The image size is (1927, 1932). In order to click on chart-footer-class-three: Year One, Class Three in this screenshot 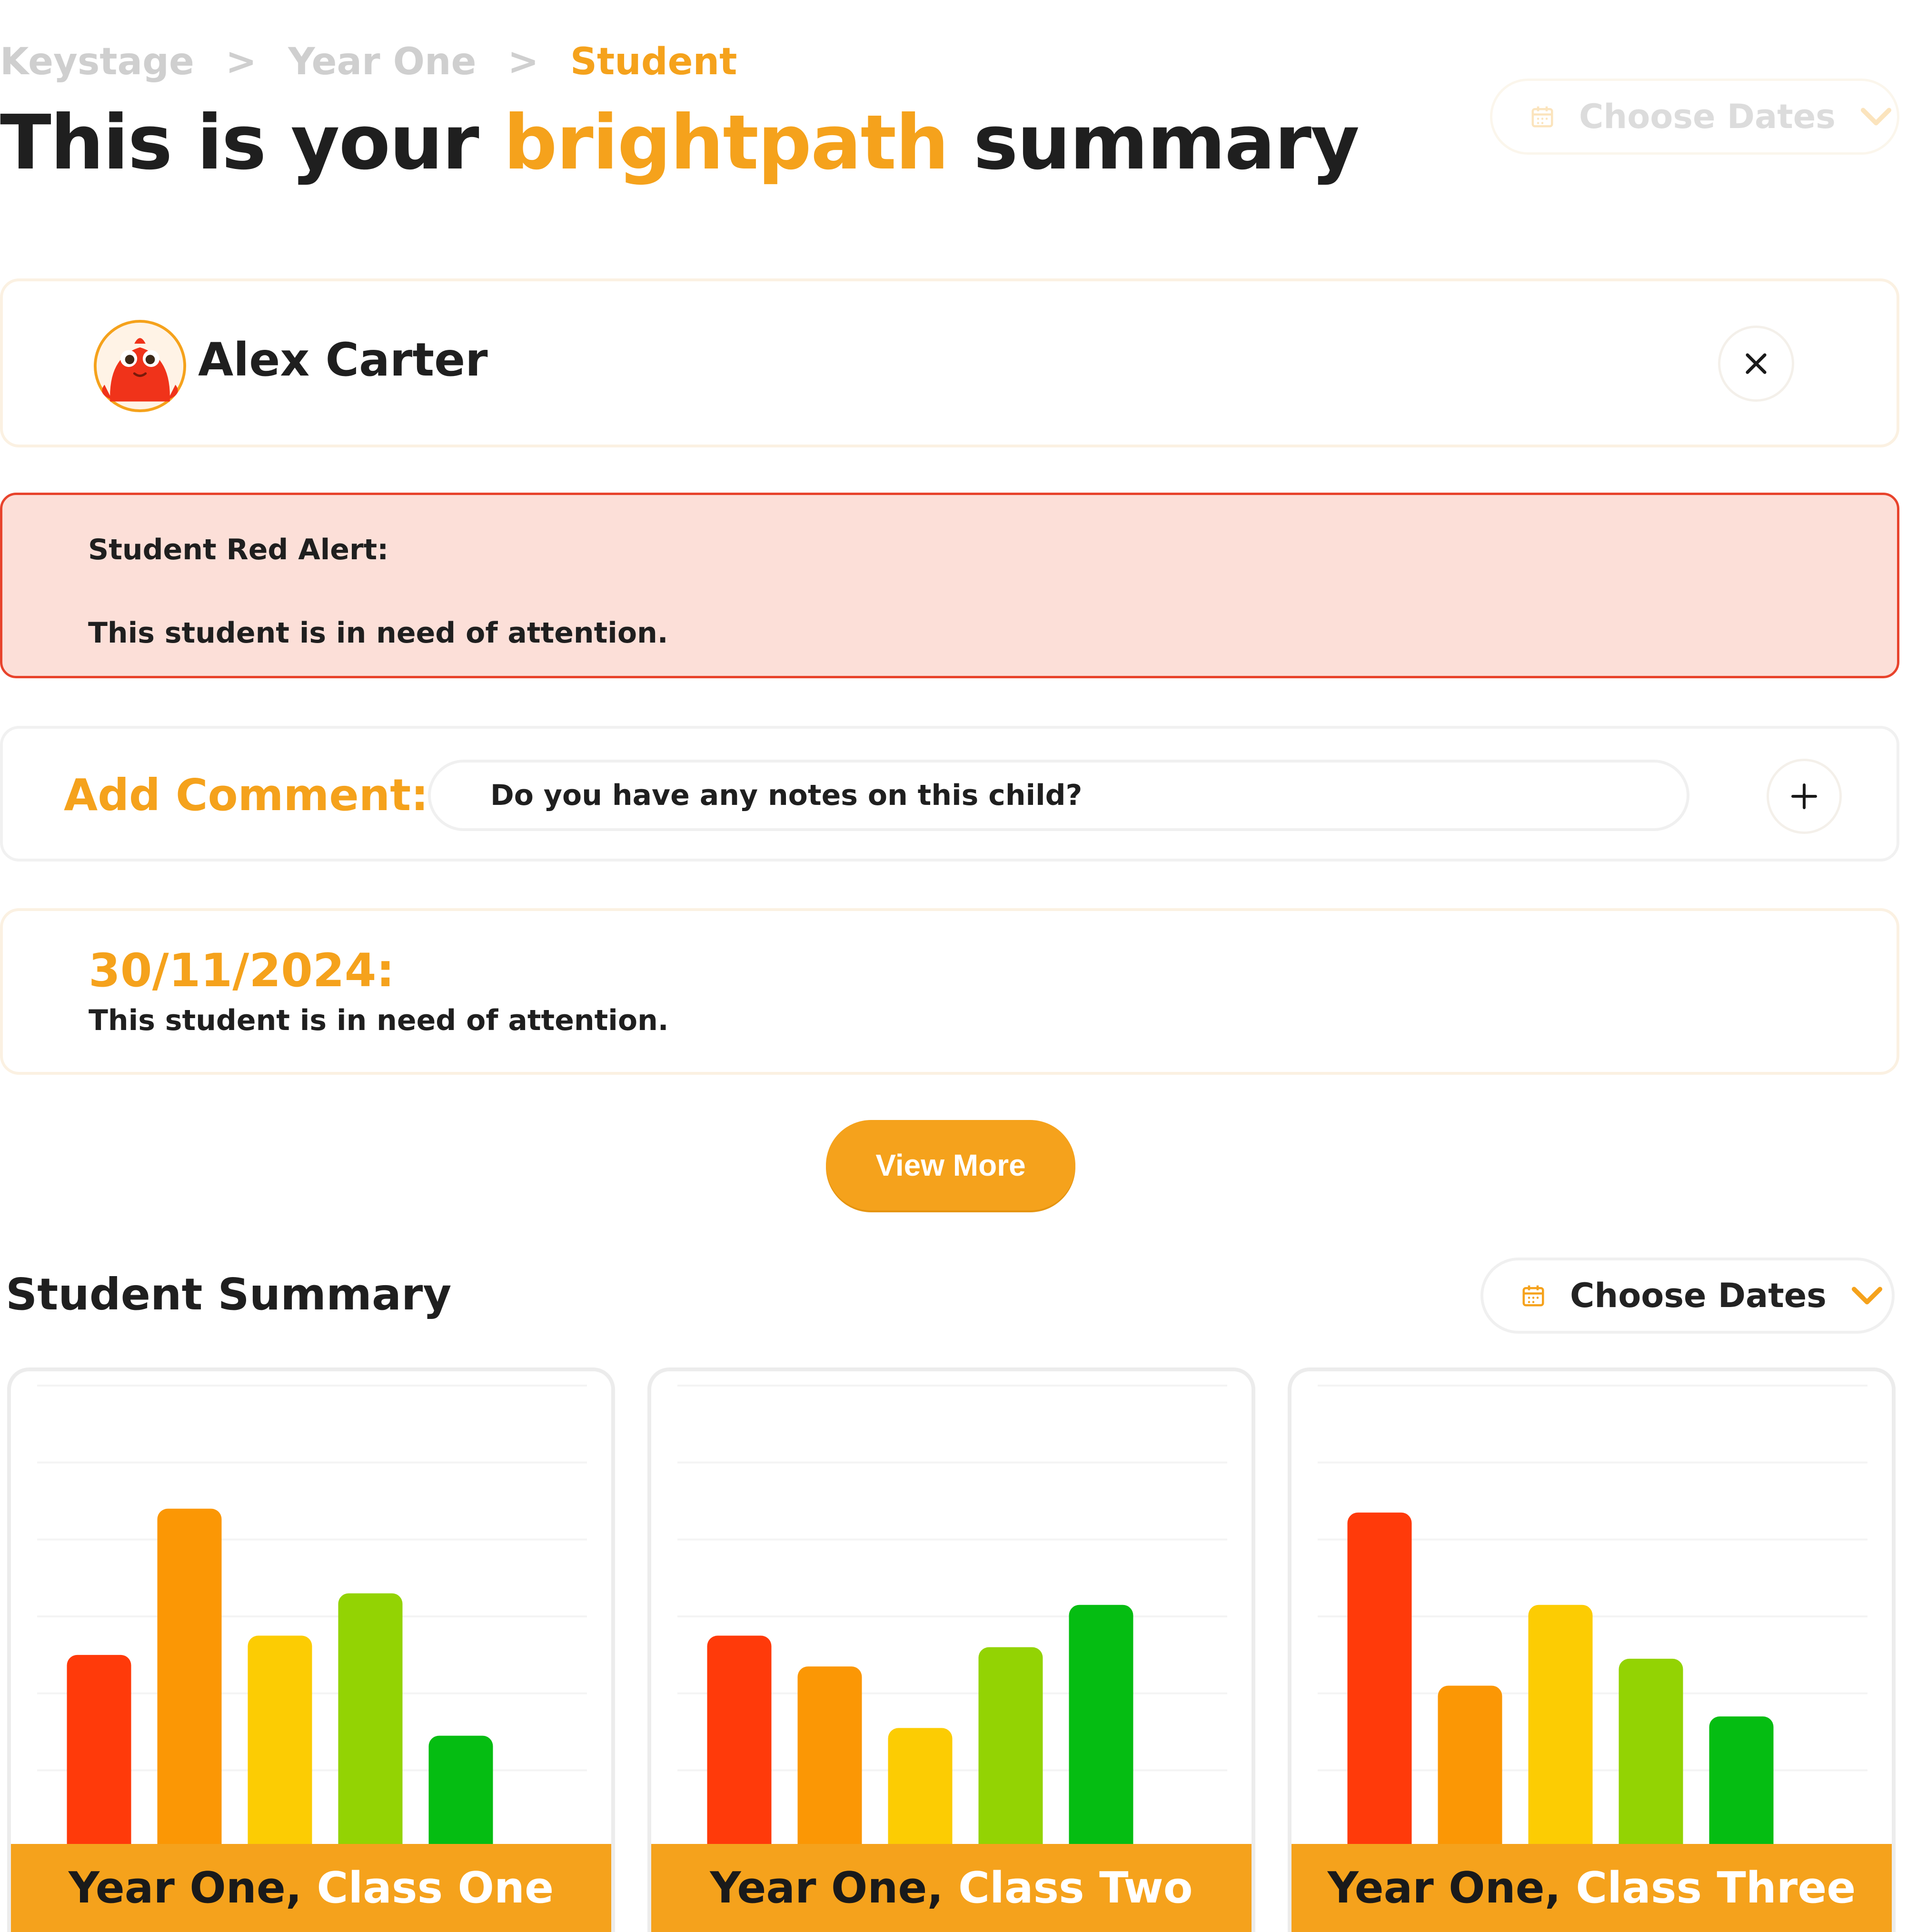, I will do `click(1591, 1888)`.